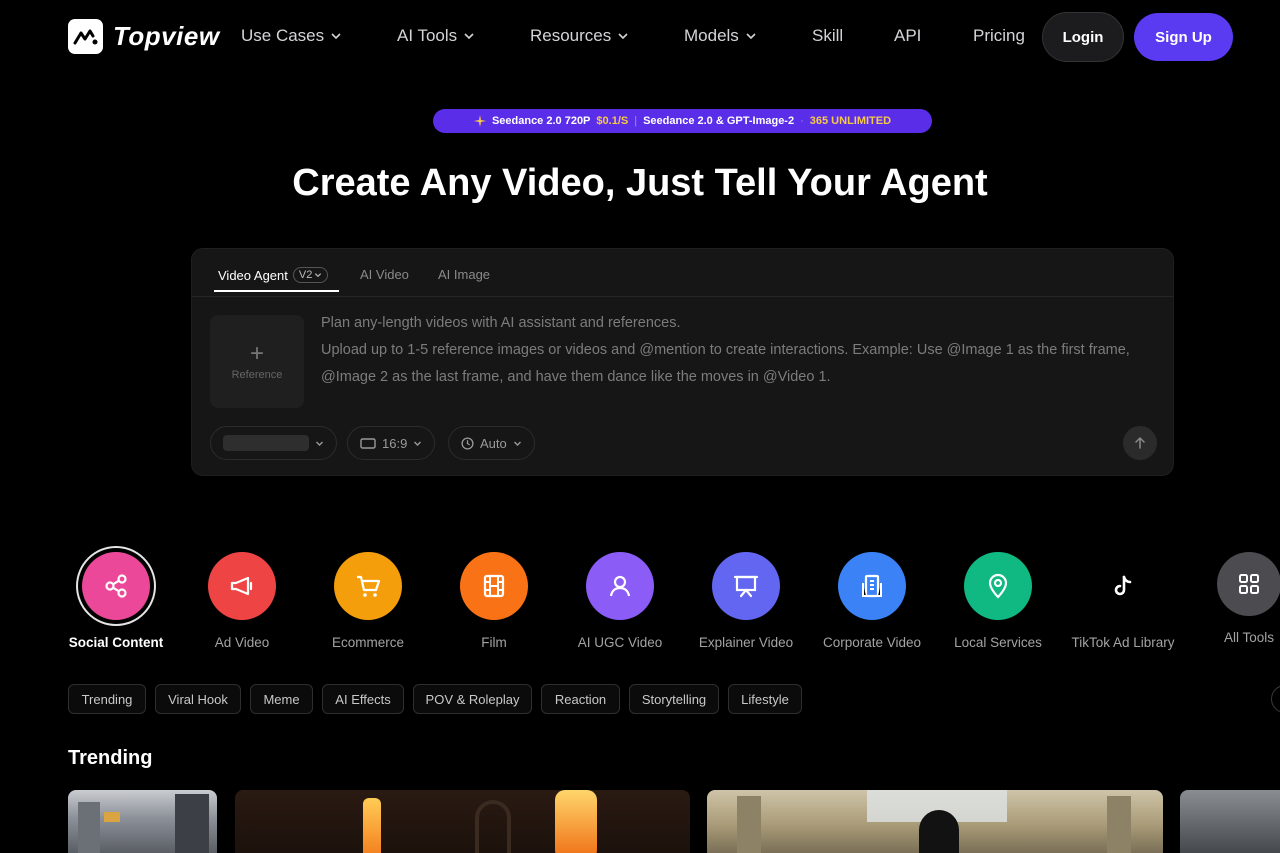  What do you see at coordinates (620, 642) in the screenshot?
I see `category-label: AI UGC Video` at bounding box center [620, 642].